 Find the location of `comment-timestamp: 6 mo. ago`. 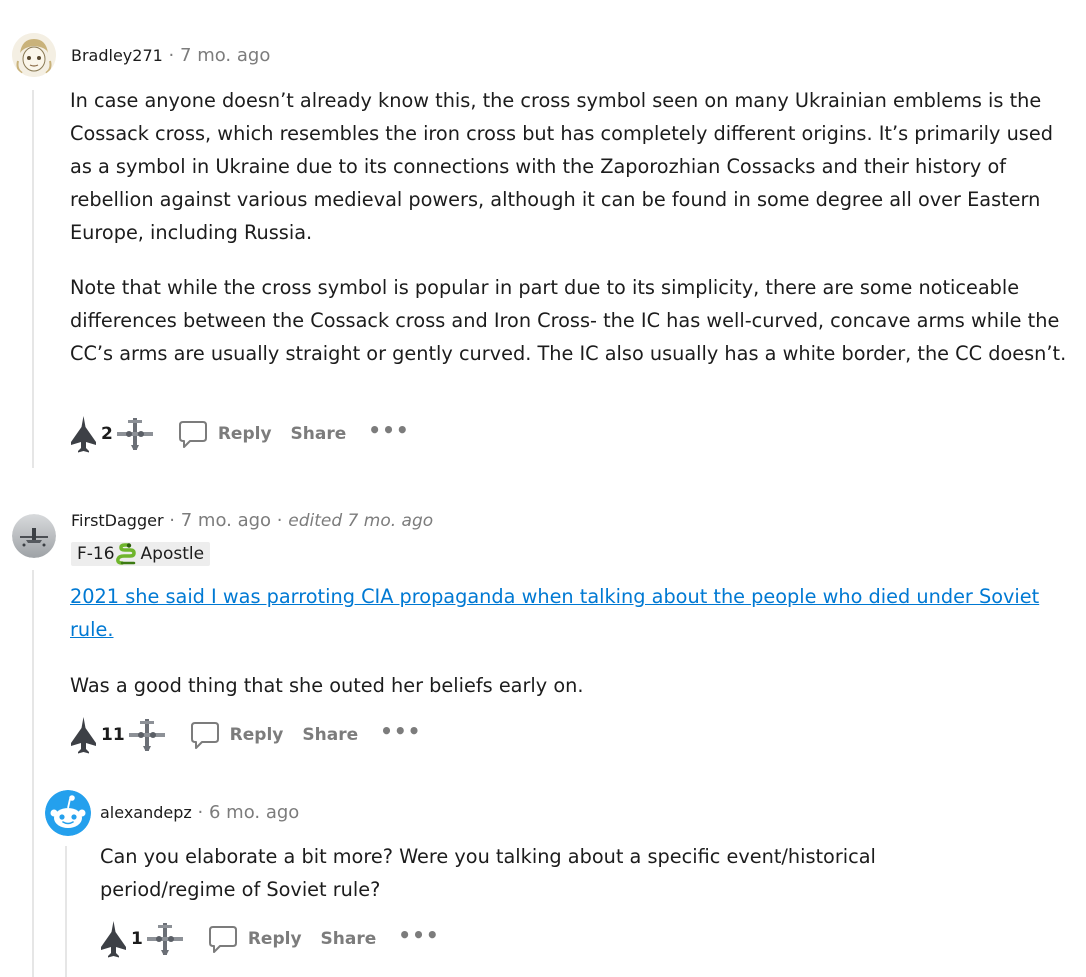

comment-timestamp: 6 mo. ago is located at coordinates (254, 812).